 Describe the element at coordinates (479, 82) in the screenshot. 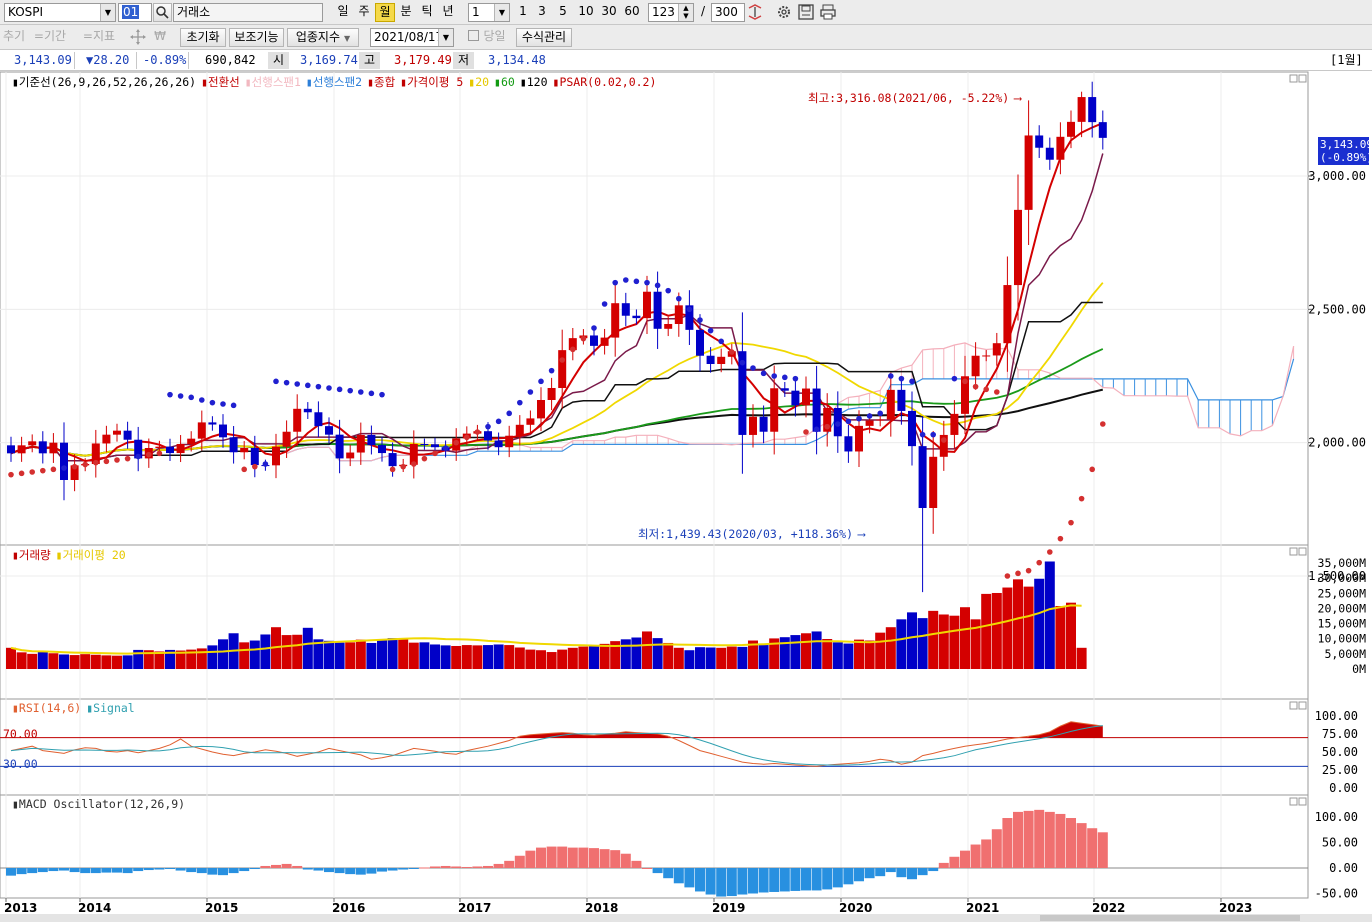

I see `price-legend-item: ▮20` at that location.